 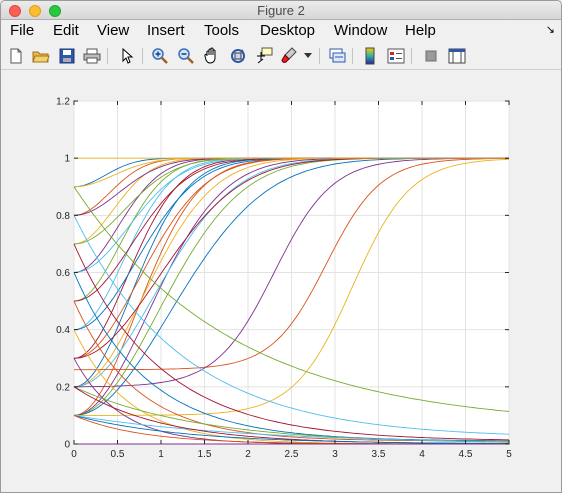 I want to click on legend-icon, so click(x=396, y=56).